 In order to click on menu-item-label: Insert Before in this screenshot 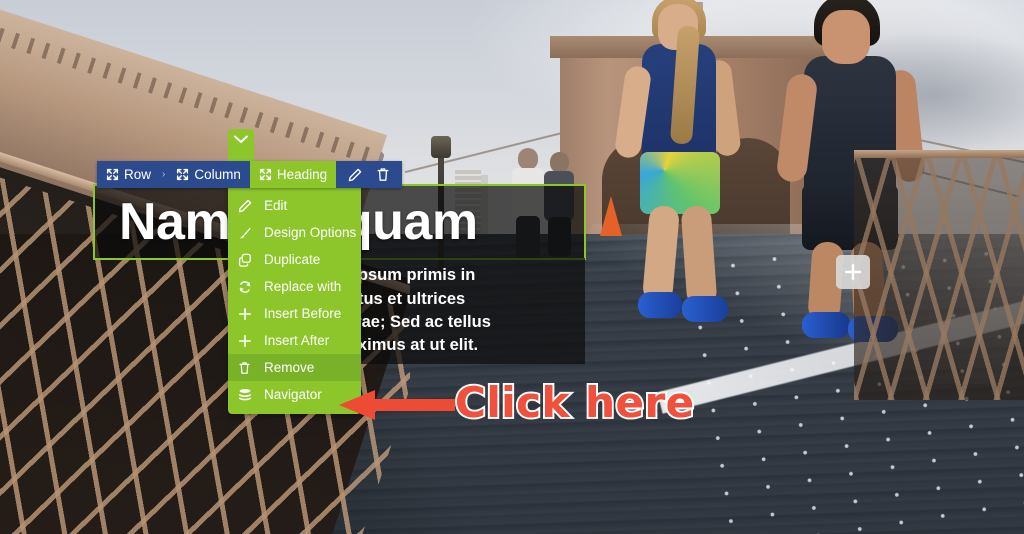, I will do `click(303, 313)`.